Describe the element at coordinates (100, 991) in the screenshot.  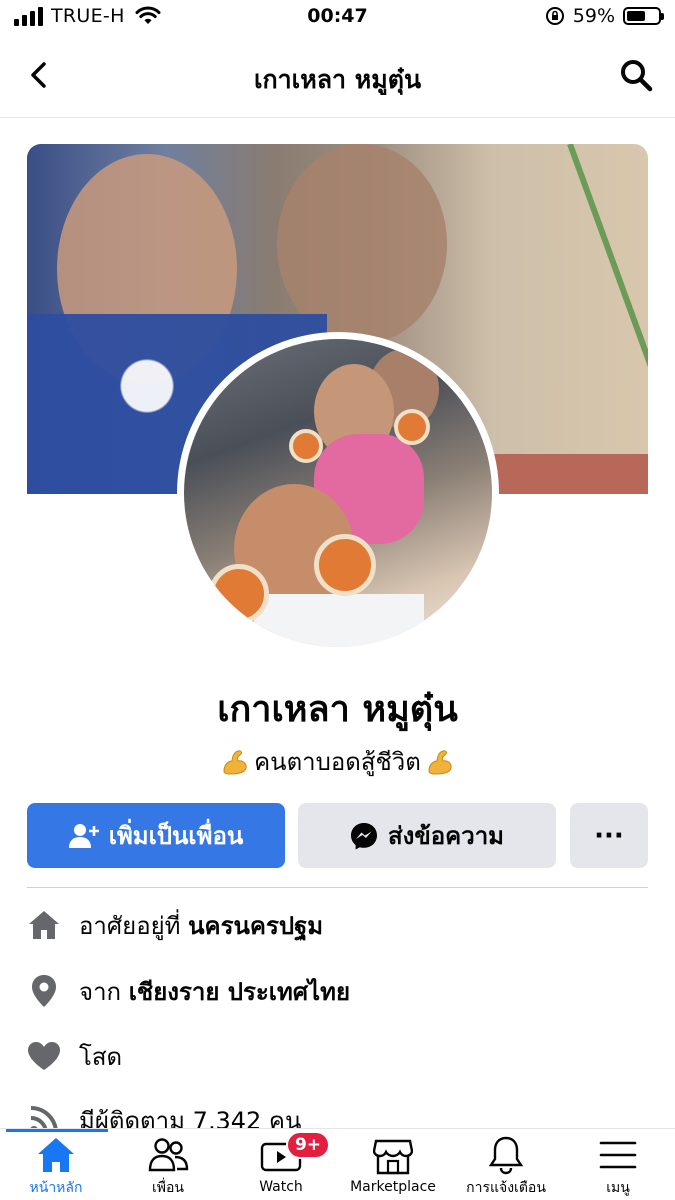
I see `from-prefix: จาก` at that location.